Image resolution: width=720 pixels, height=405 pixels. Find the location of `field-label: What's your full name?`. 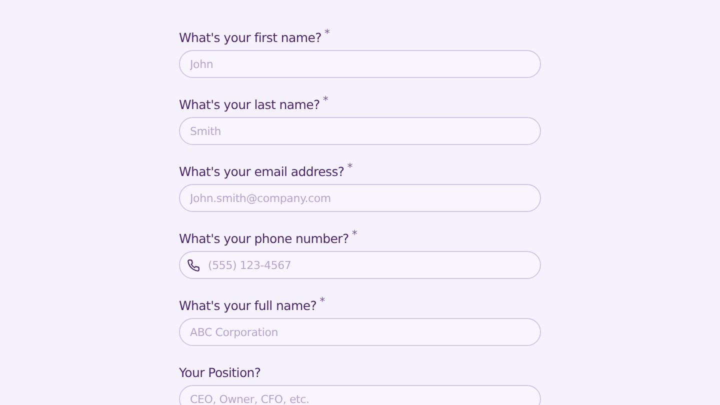

field-label: What's your full name? is located at coordinates (248, 306).